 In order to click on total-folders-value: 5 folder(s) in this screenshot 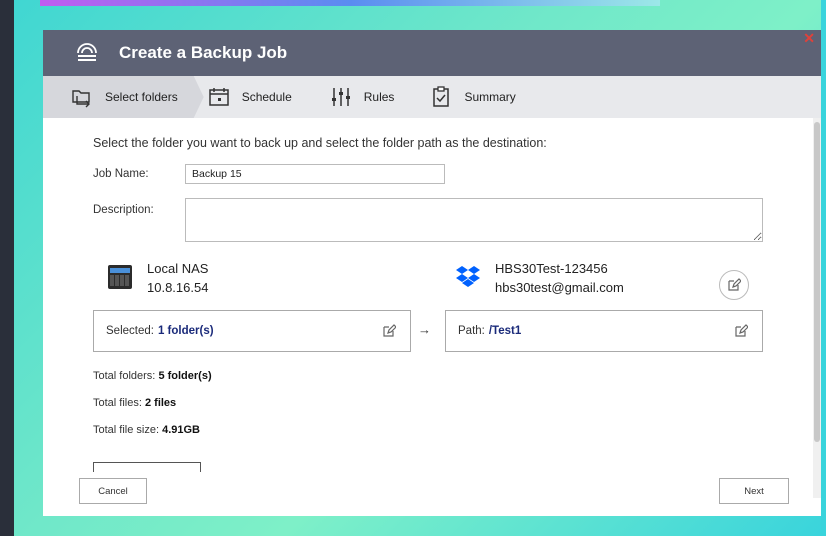, I will do `click(185, 376)`.